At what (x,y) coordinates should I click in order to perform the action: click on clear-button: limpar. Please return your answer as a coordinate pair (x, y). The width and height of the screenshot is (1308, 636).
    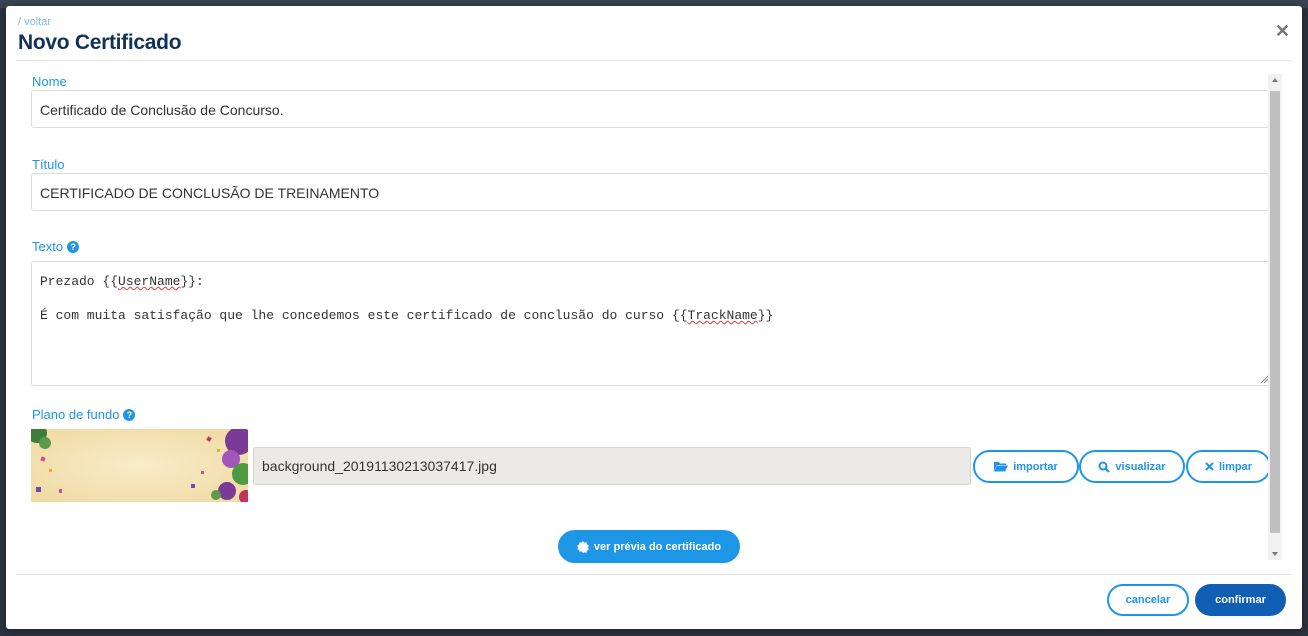
    Looking at the image, I should click on (1228, 466).